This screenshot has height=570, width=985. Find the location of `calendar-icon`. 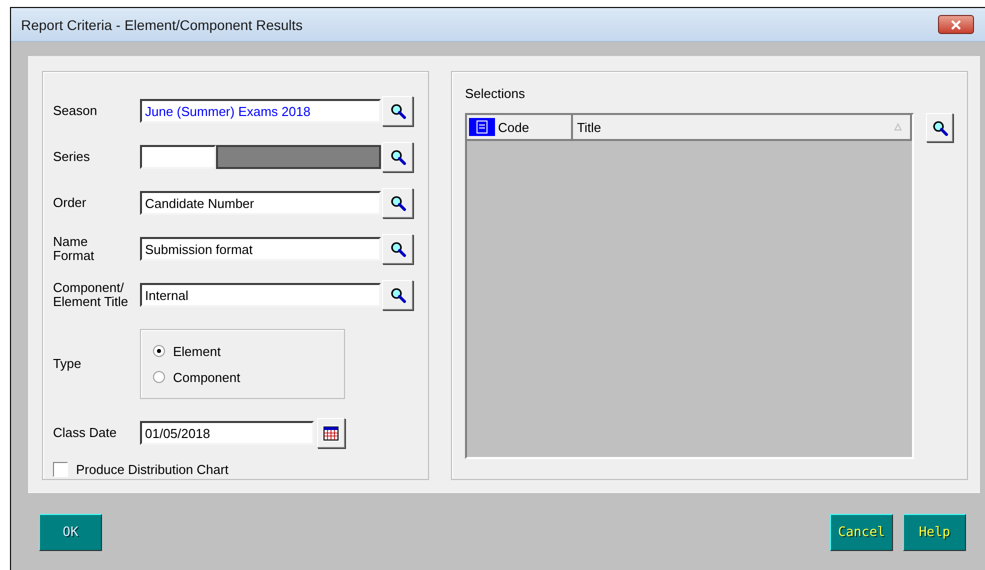

calendar-icon is located at coordinates (331, 433).